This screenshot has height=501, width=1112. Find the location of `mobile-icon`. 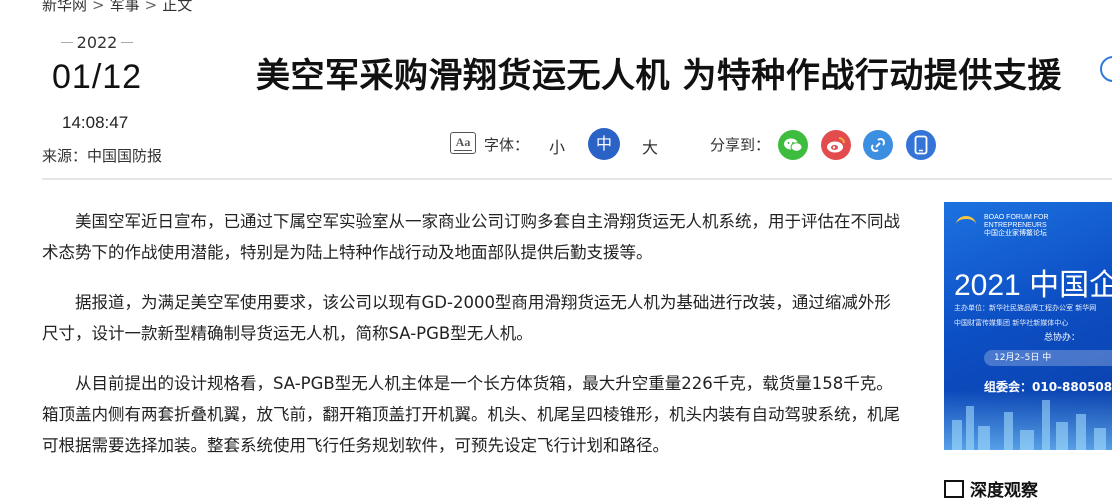

mobile-icon is located at coordinates (921, 145).